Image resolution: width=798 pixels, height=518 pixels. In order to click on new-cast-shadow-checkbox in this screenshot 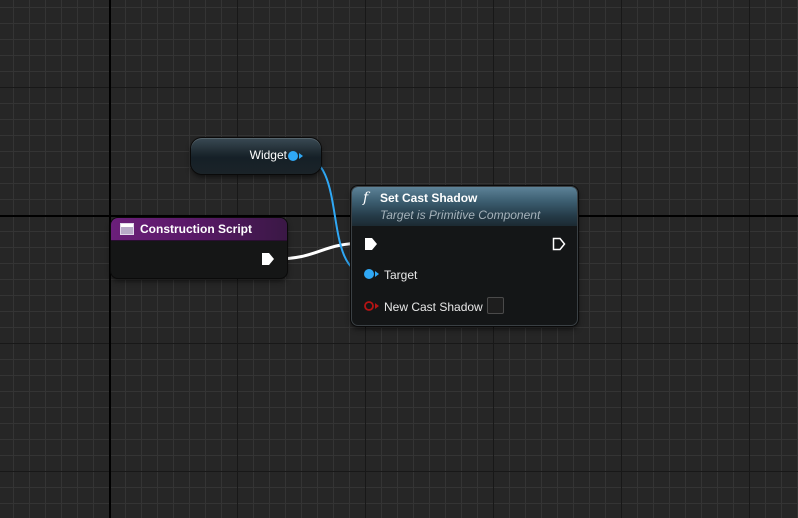, I will do `click(495, 305)`.